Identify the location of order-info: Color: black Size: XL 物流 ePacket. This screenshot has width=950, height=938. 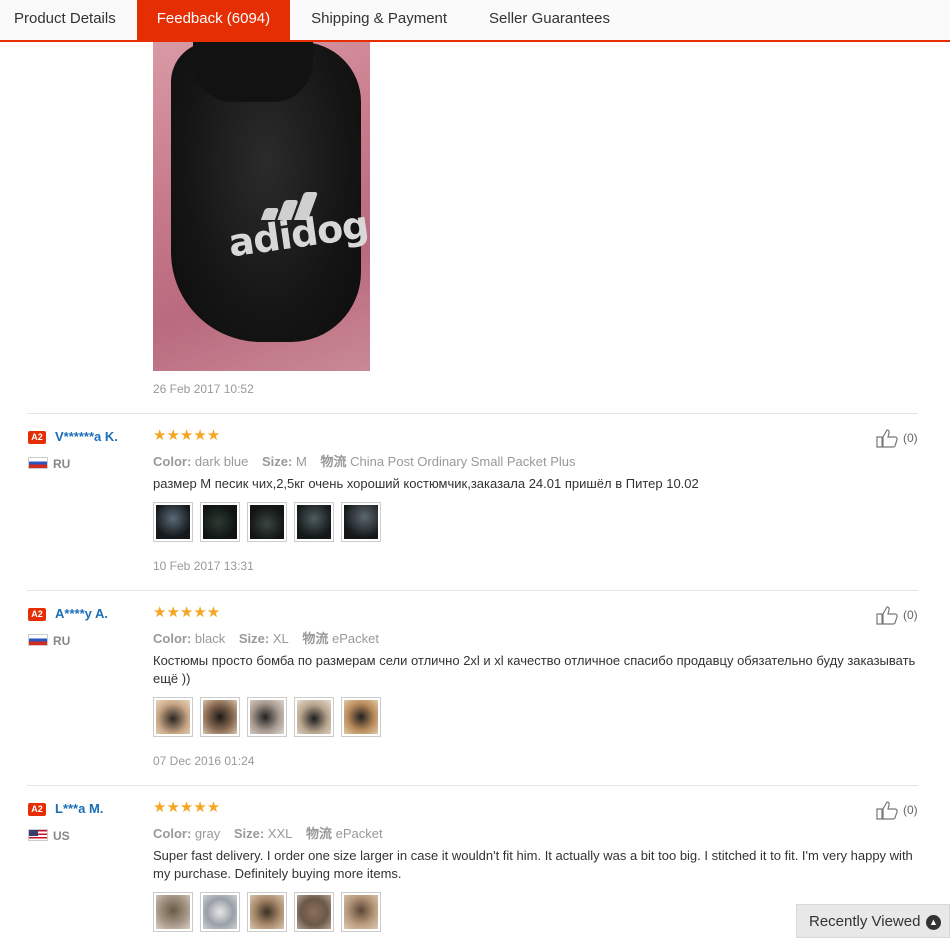
(266, 637).